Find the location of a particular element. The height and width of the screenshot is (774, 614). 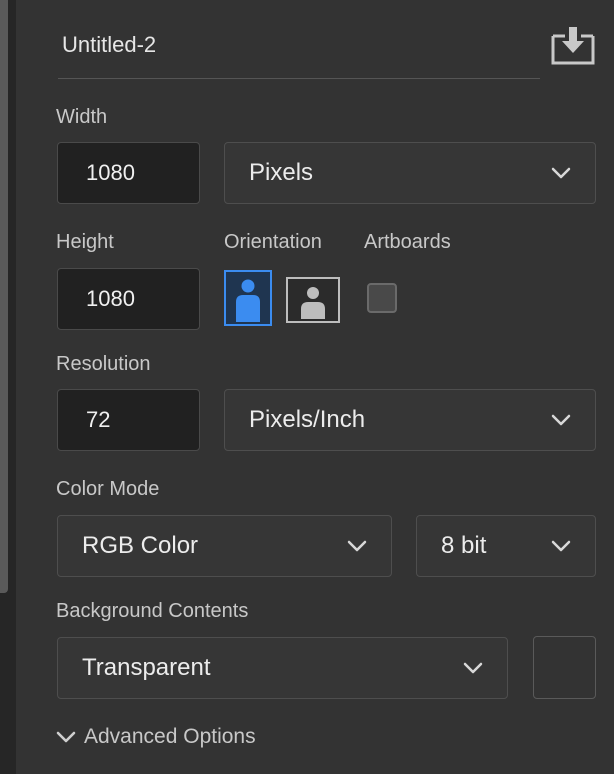

resolution-input: 72 is located at coordinates (128, 420).